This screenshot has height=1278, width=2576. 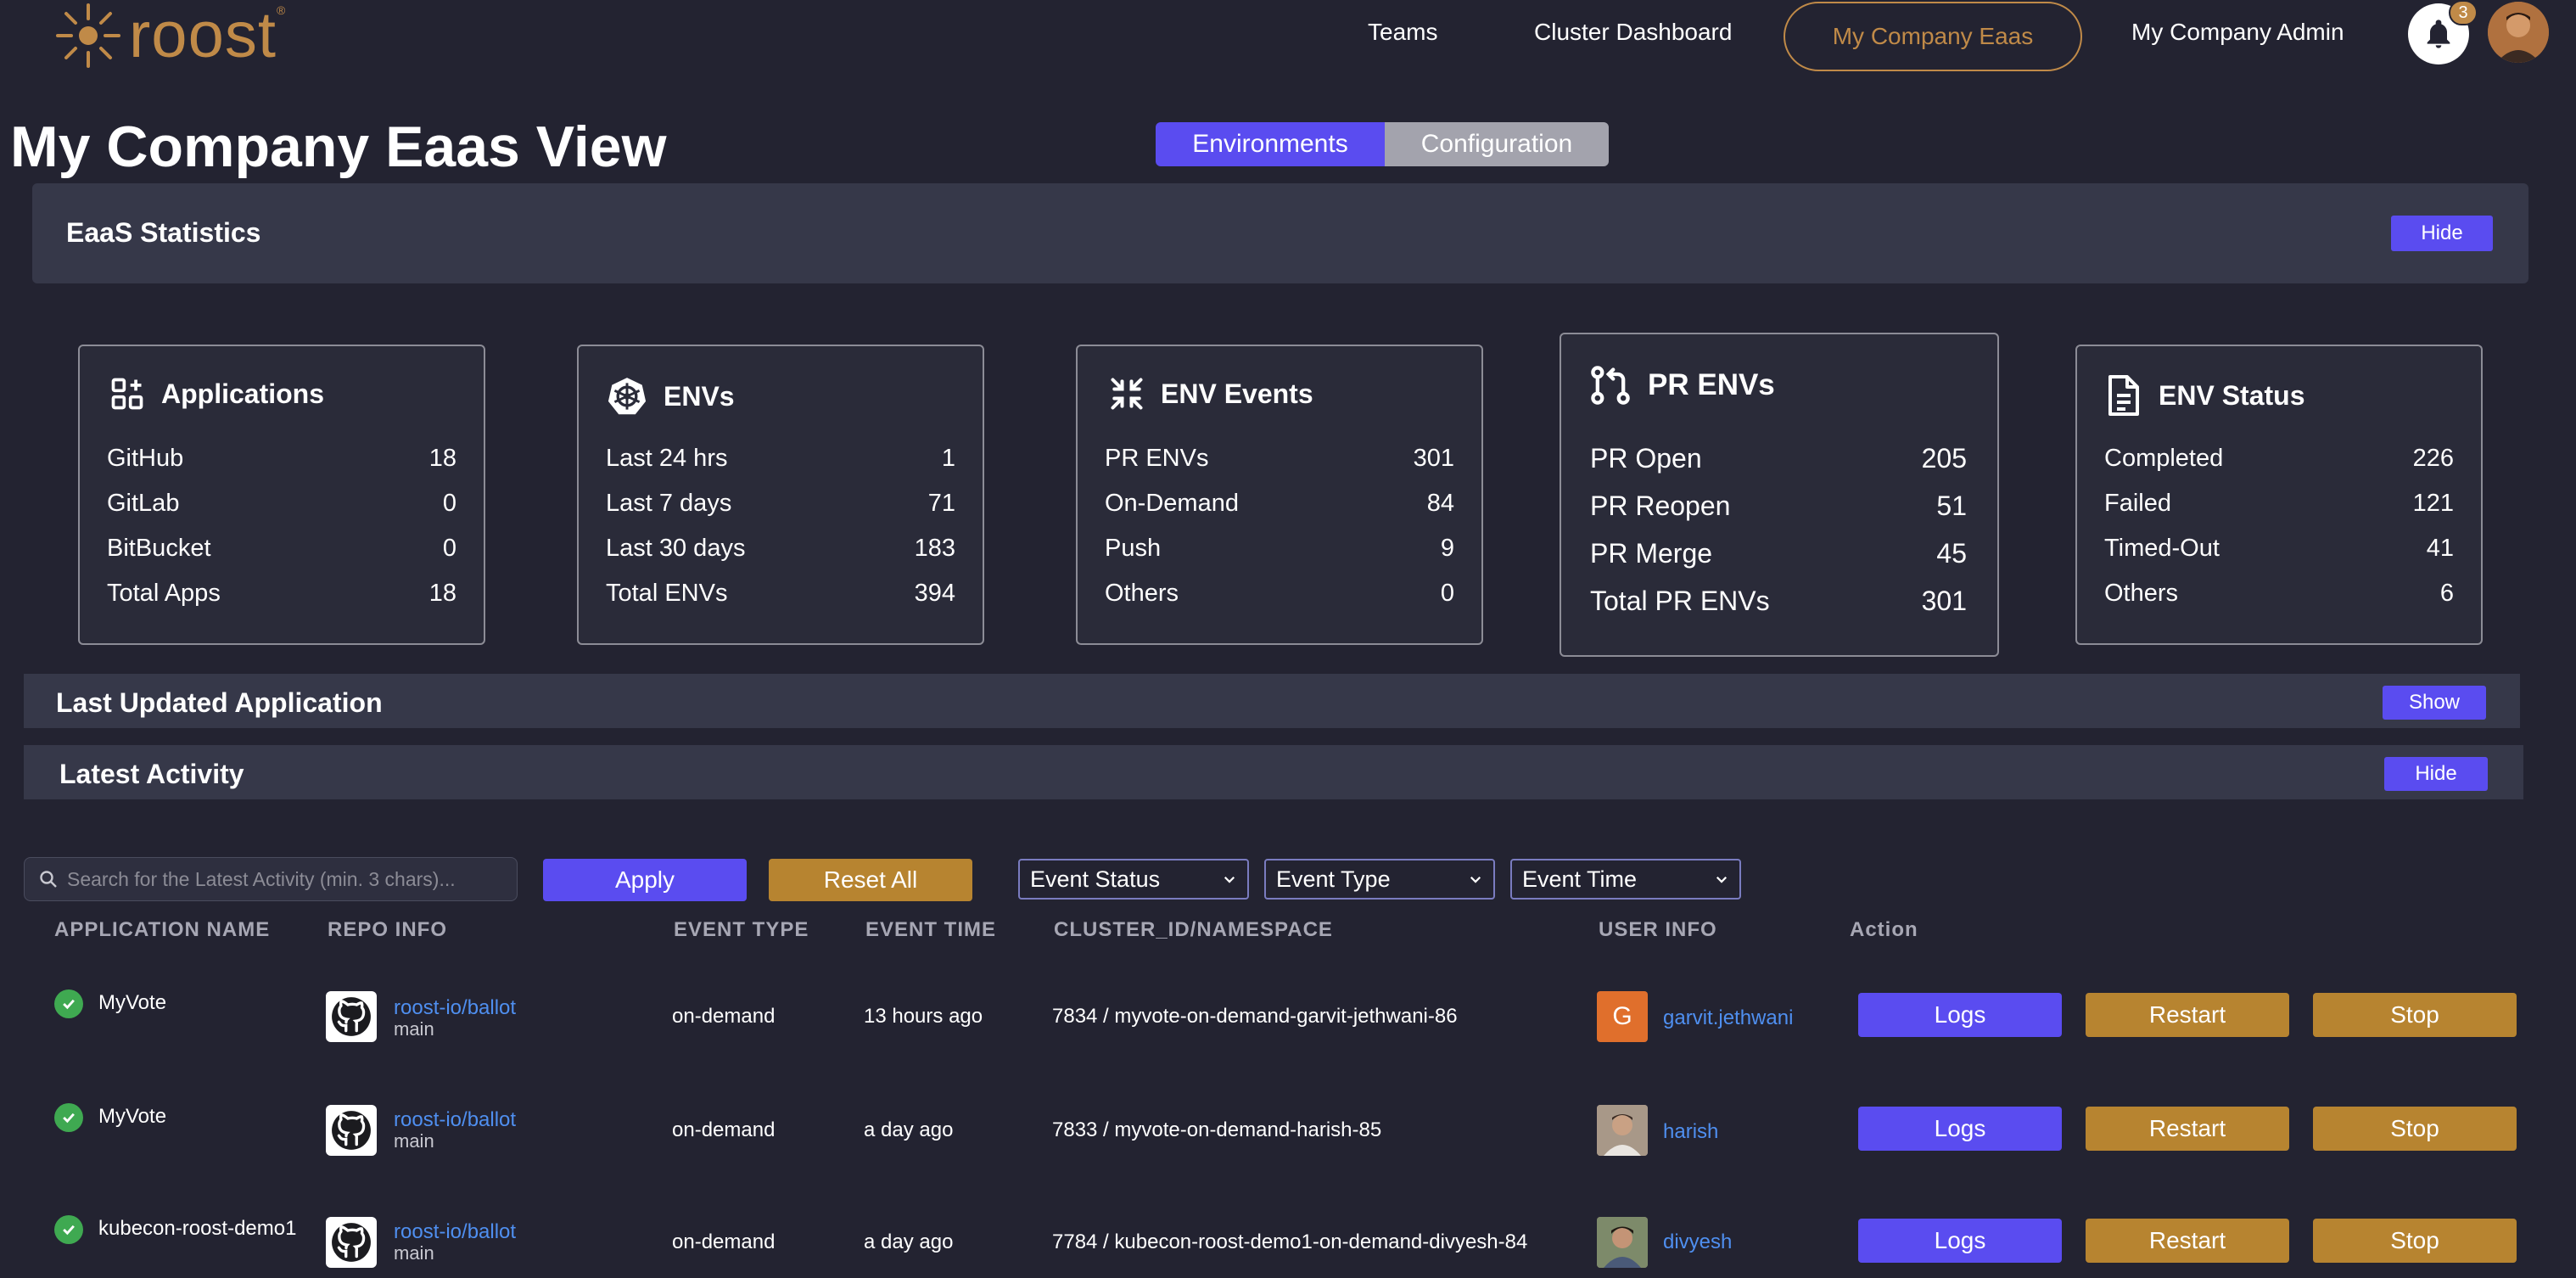 I want to click on env-status-card-header: ENV Status, so click(x=2204, y=395).